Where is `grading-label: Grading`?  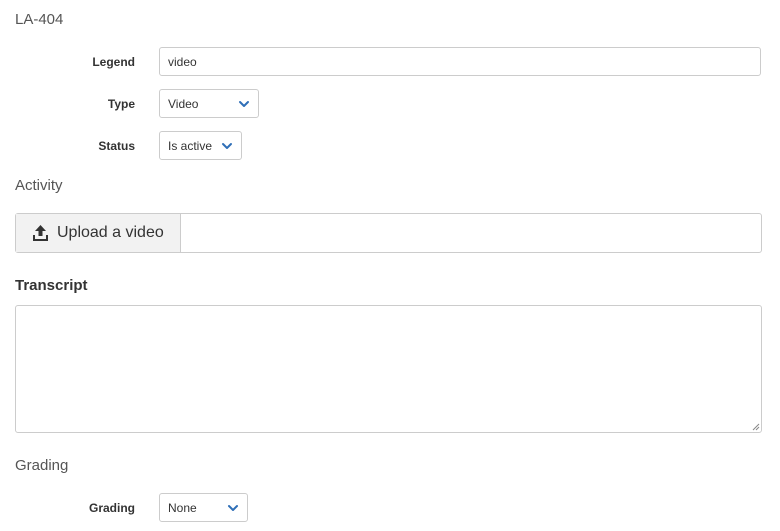 grading-label: Grading is located at coordinates (111, 508).